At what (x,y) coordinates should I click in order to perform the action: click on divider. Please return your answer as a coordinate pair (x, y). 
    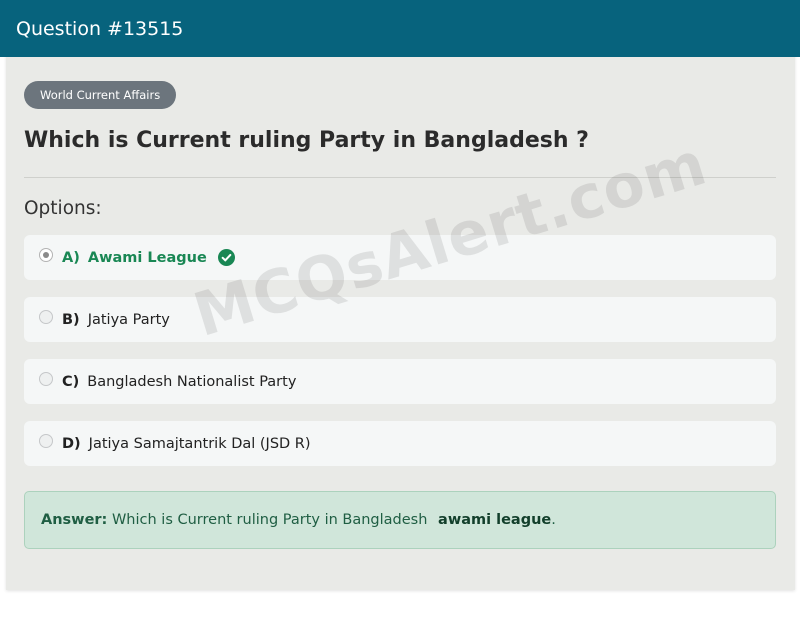
    Looking at the image, I should click on (400, 177).